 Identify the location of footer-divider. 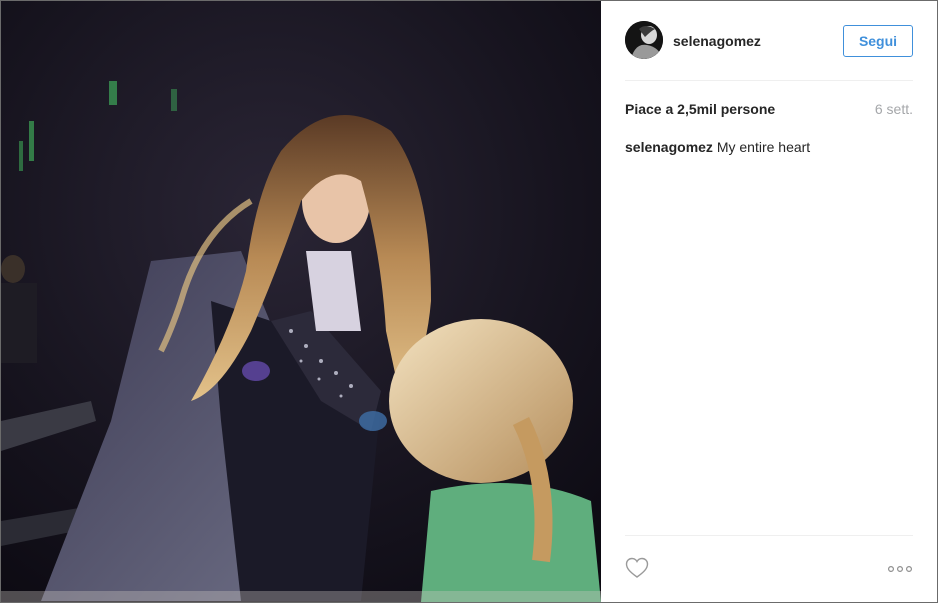
(769, 535).